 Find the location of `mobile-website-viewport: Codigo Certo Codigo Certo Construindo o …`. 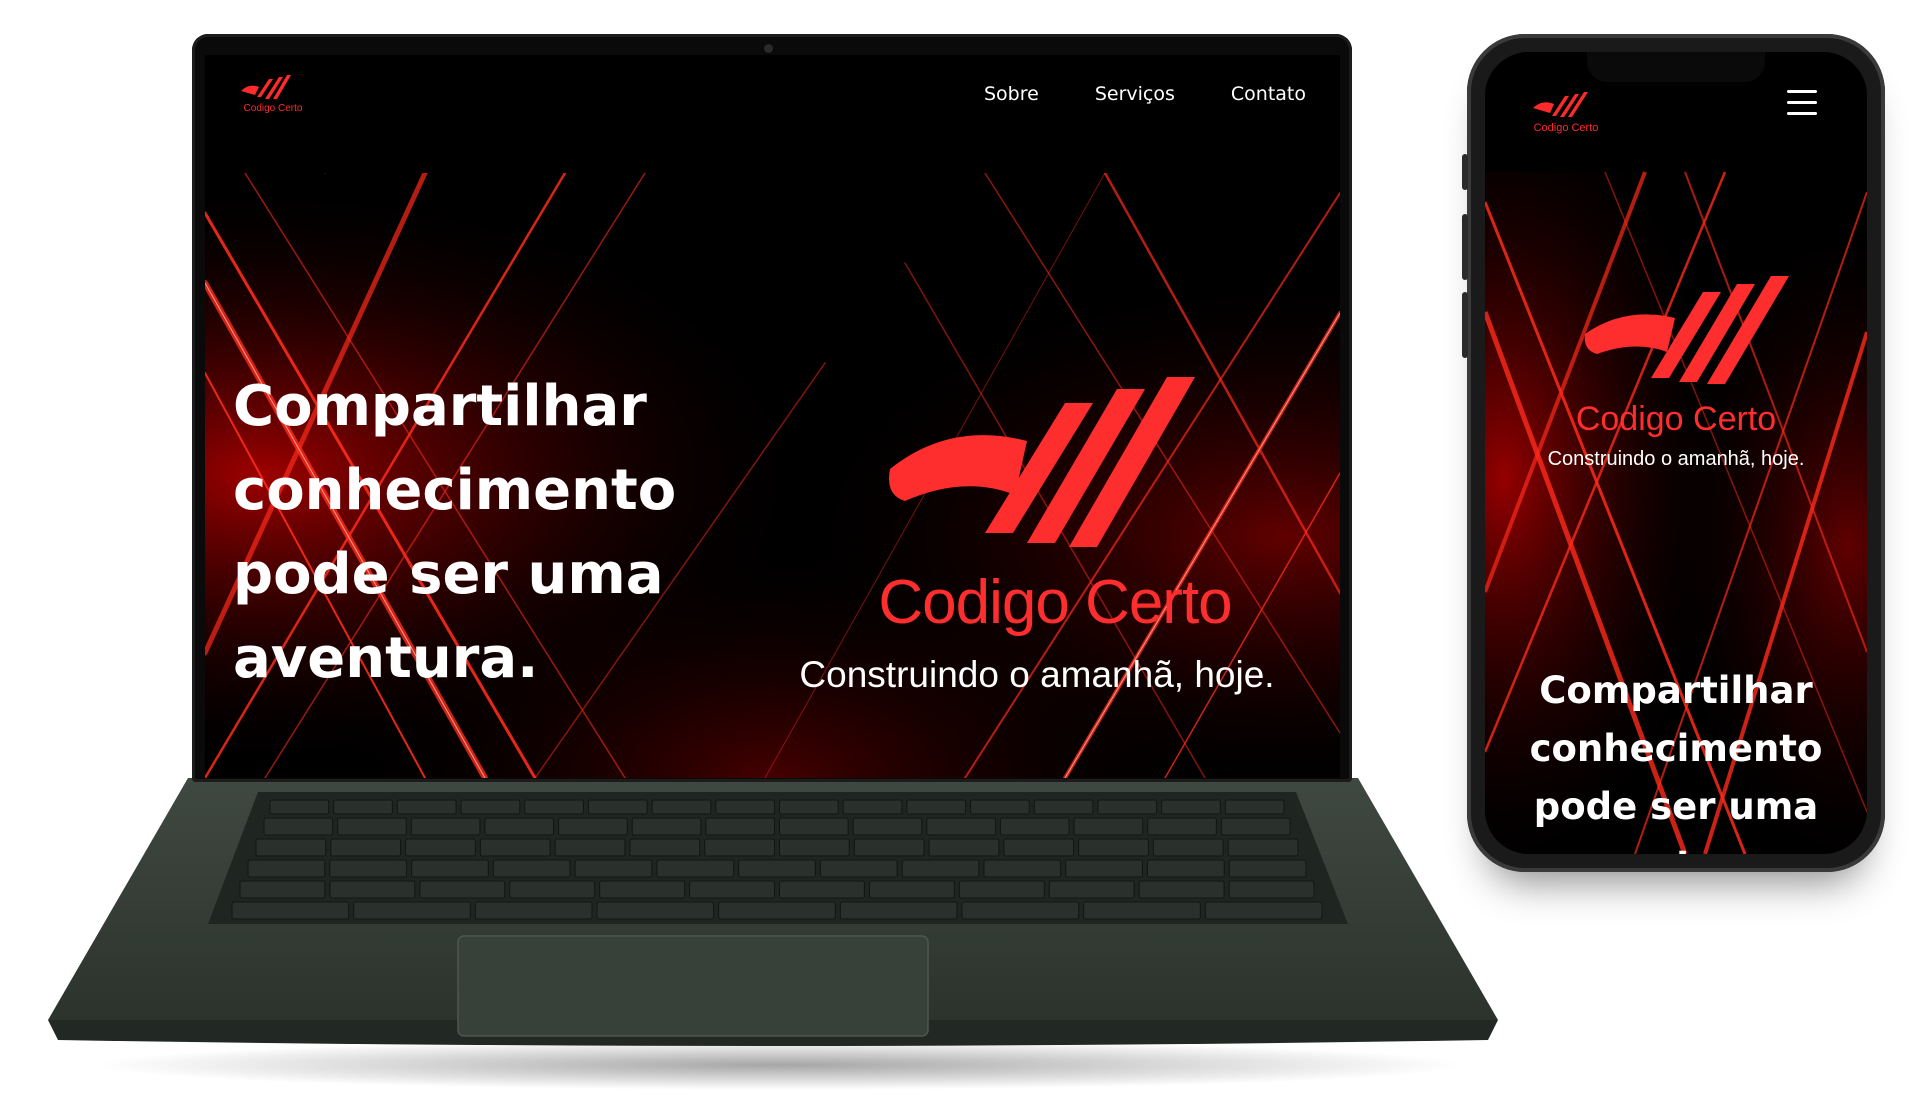

mobile-website-viewport: Codigo Certo Codigo Certo Construindo o … is located at coordinates (1676, 453).